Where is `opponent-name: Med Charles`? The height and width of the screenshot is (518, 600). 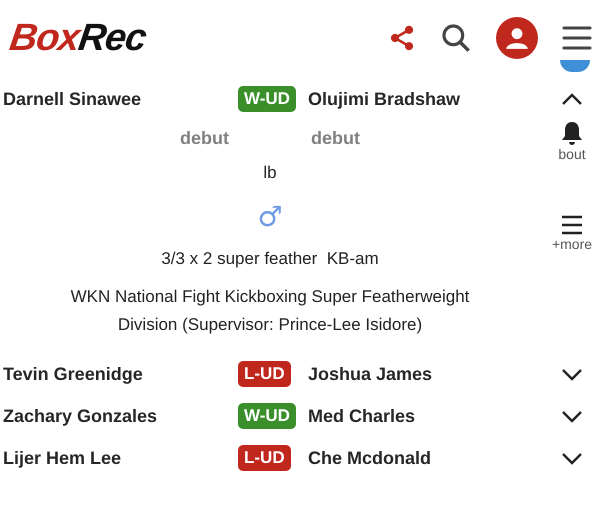 opponent-name: Med Charles is located at coordinates (426, 416).